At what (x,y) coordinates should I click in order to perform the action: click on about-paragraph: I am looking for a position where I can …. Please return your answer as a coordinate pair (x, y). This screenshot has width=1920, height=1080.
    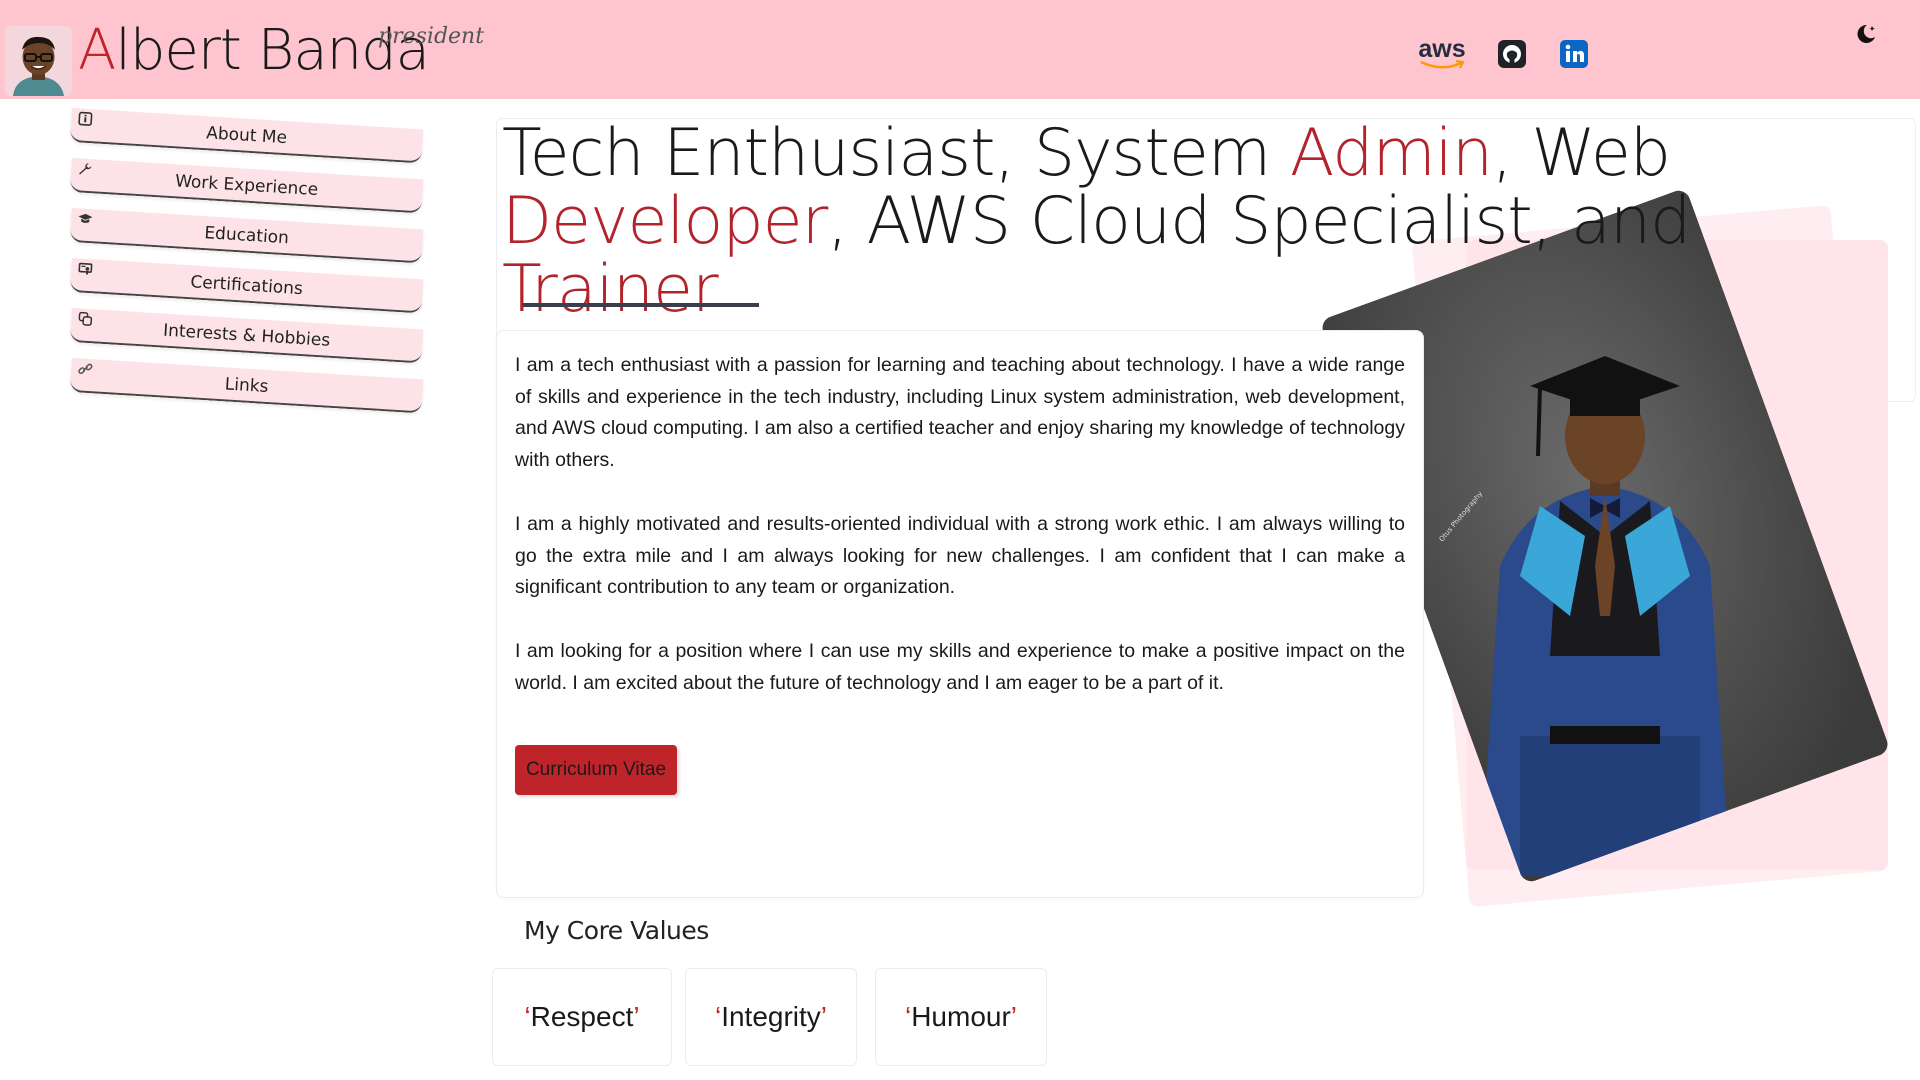
    Looking at the image, I should click on (960, 666).